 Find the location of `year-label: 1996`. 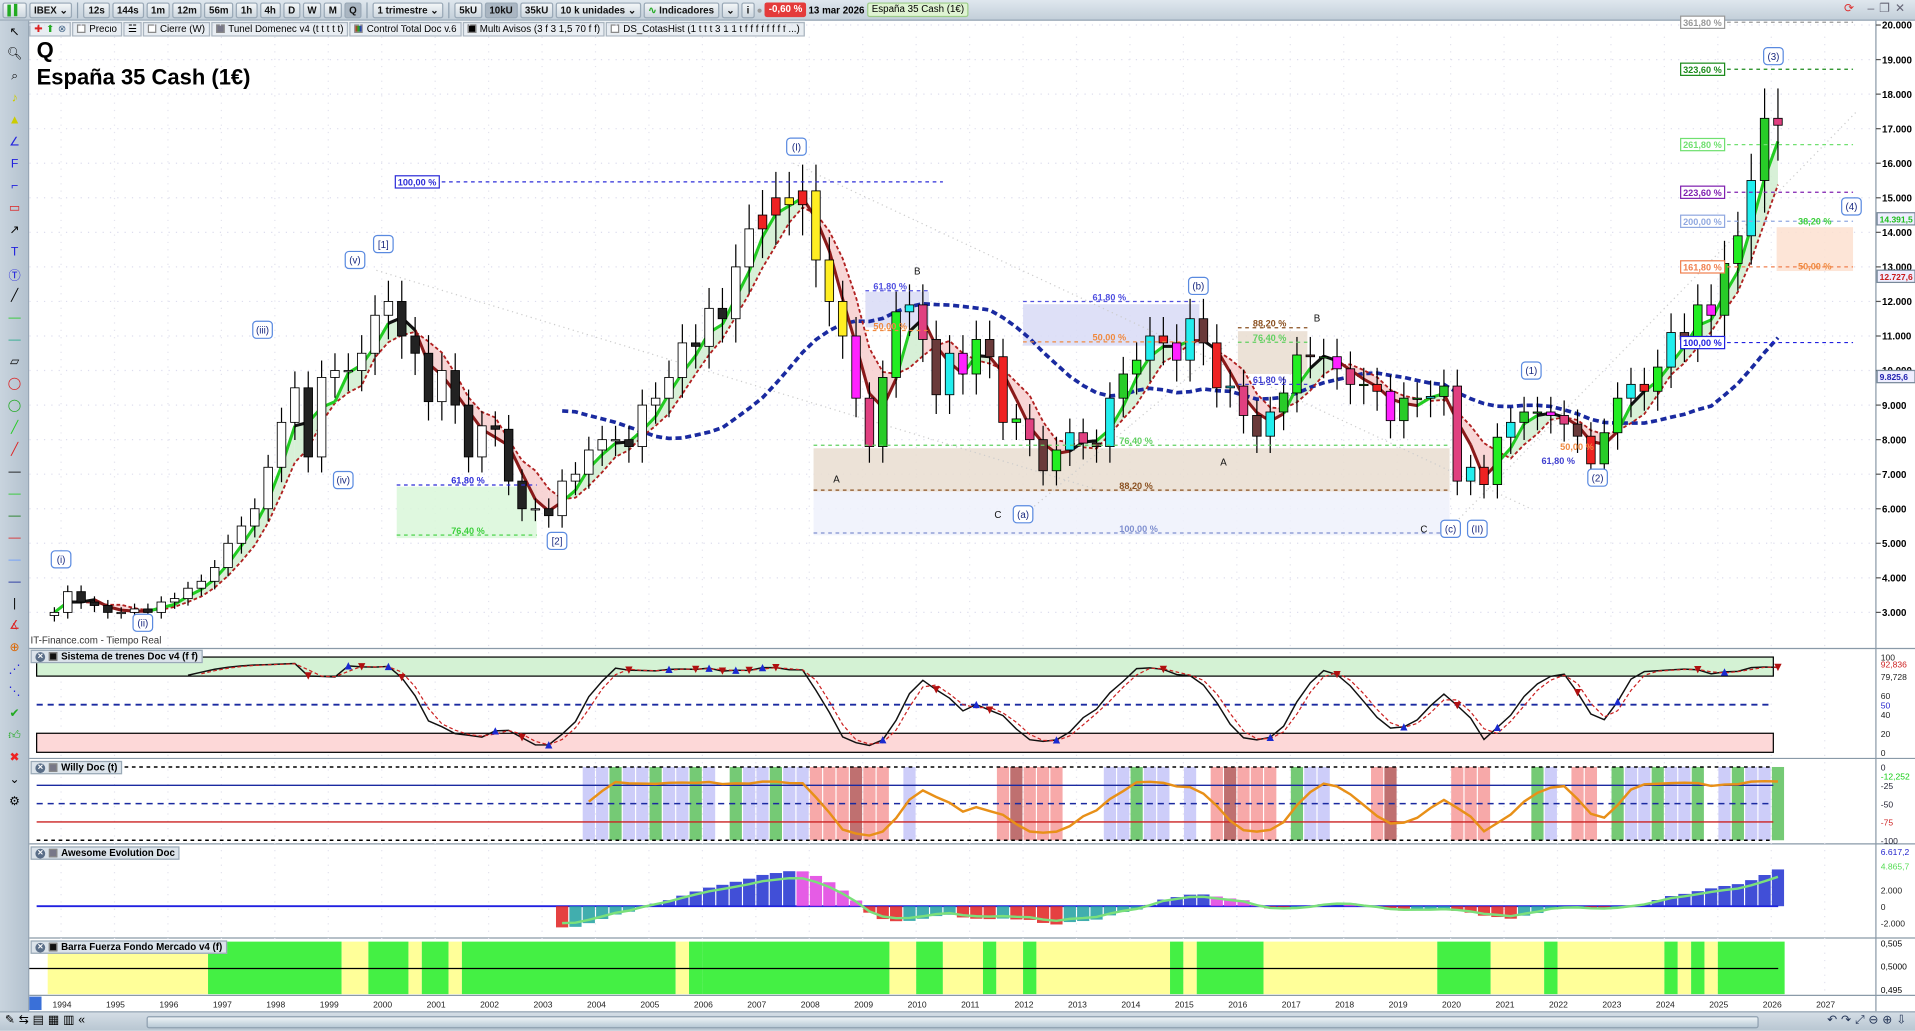

year-label: 1996 is located at coordinates (168, 1005).